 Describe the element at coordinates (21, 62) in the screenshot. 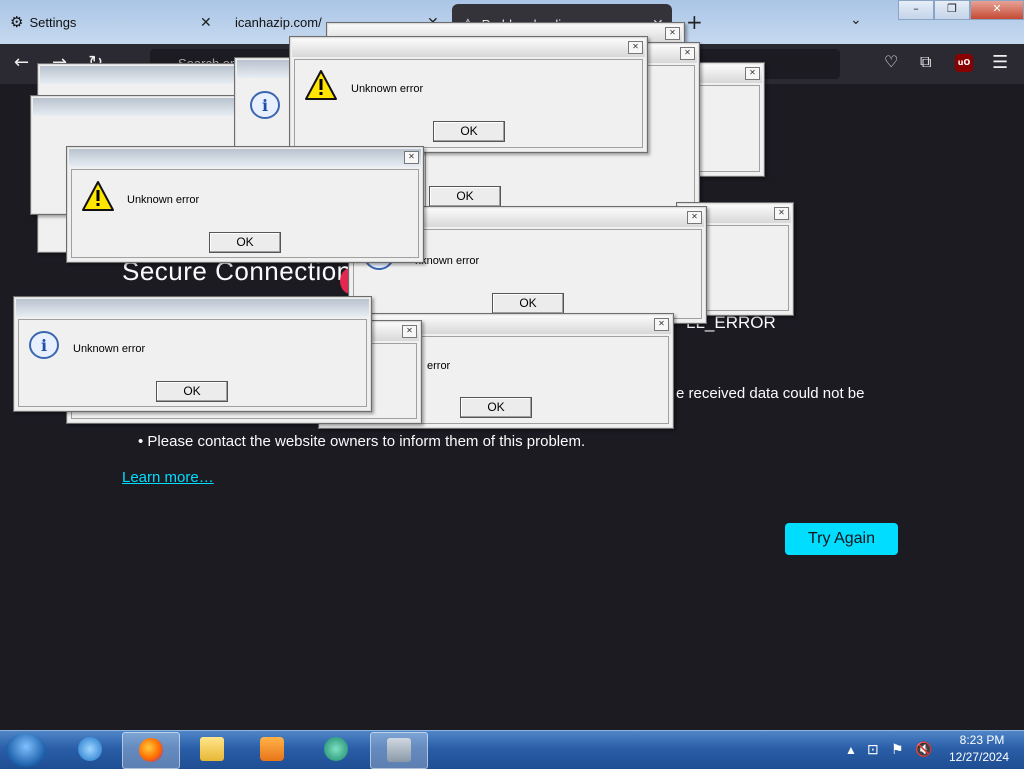

I see `back-icon: ←` at that location.